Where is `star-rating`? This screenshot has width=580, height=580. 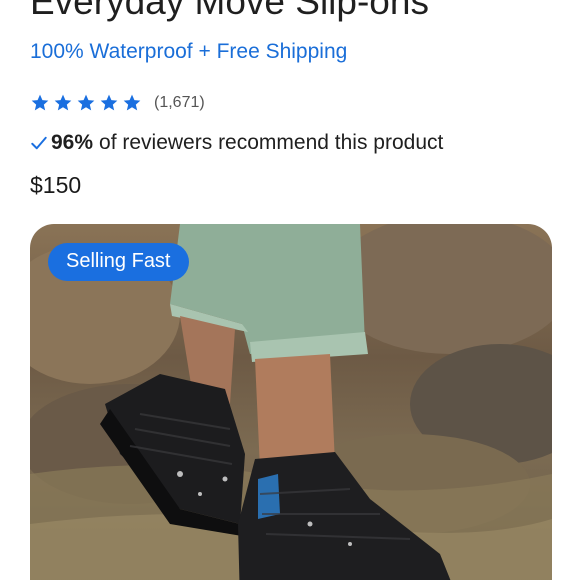
star-rating is located at coordinates (86, 103).